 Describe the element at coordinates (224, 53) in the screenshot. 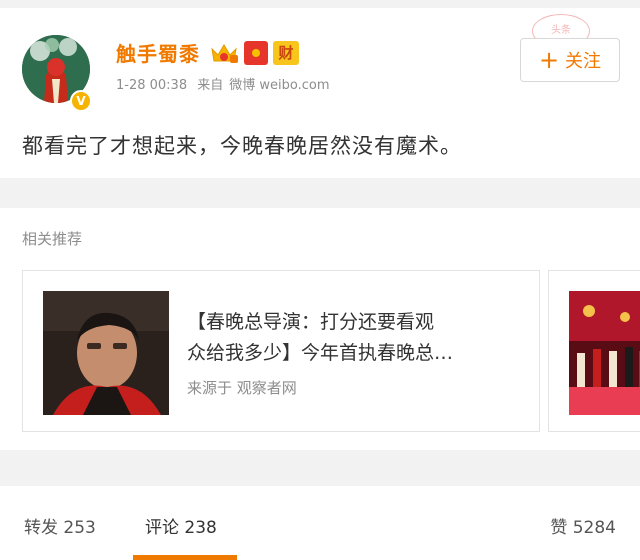

I see `crown-vip-icon` at that location.